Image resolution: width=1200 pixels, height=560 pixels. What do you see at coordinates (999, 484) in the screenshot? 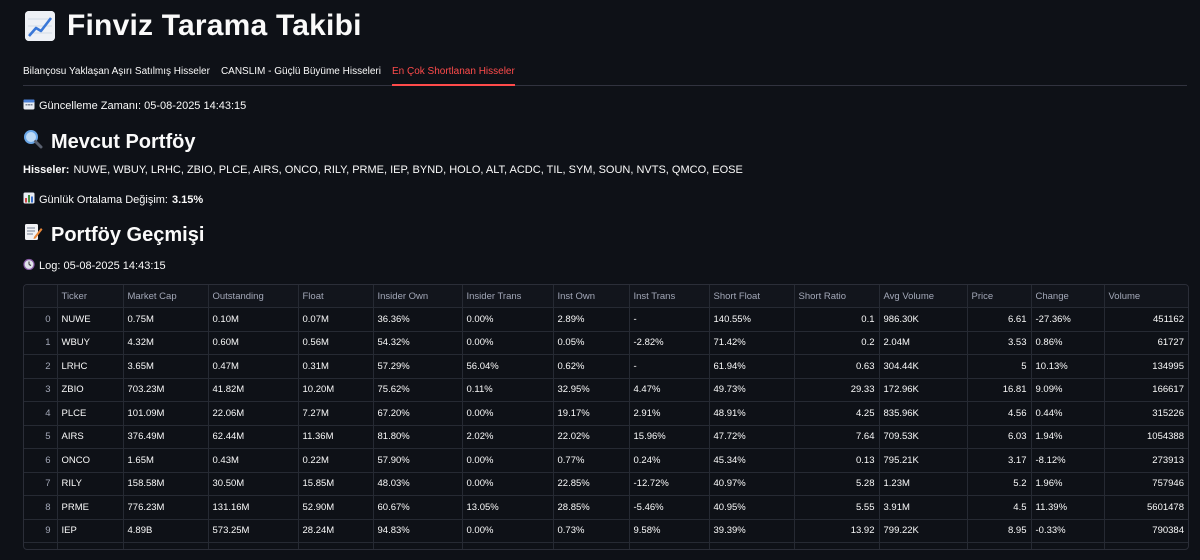
I see `table-cell: 5.2` at bounding box center [999, 484].